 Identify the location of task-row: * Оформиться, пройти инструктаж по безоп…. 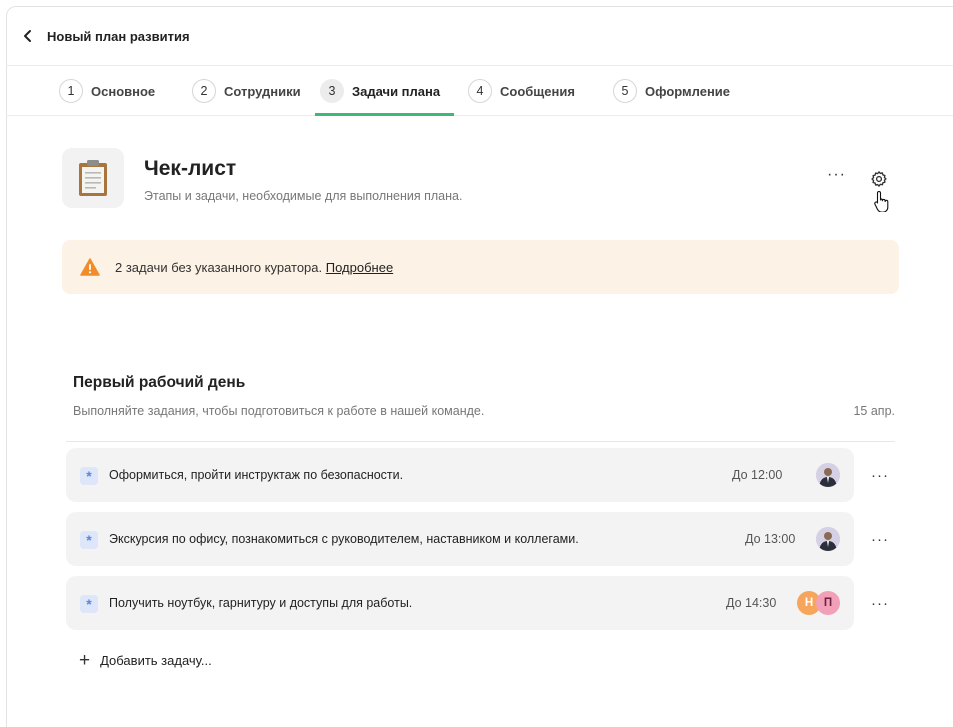
(460, 475).